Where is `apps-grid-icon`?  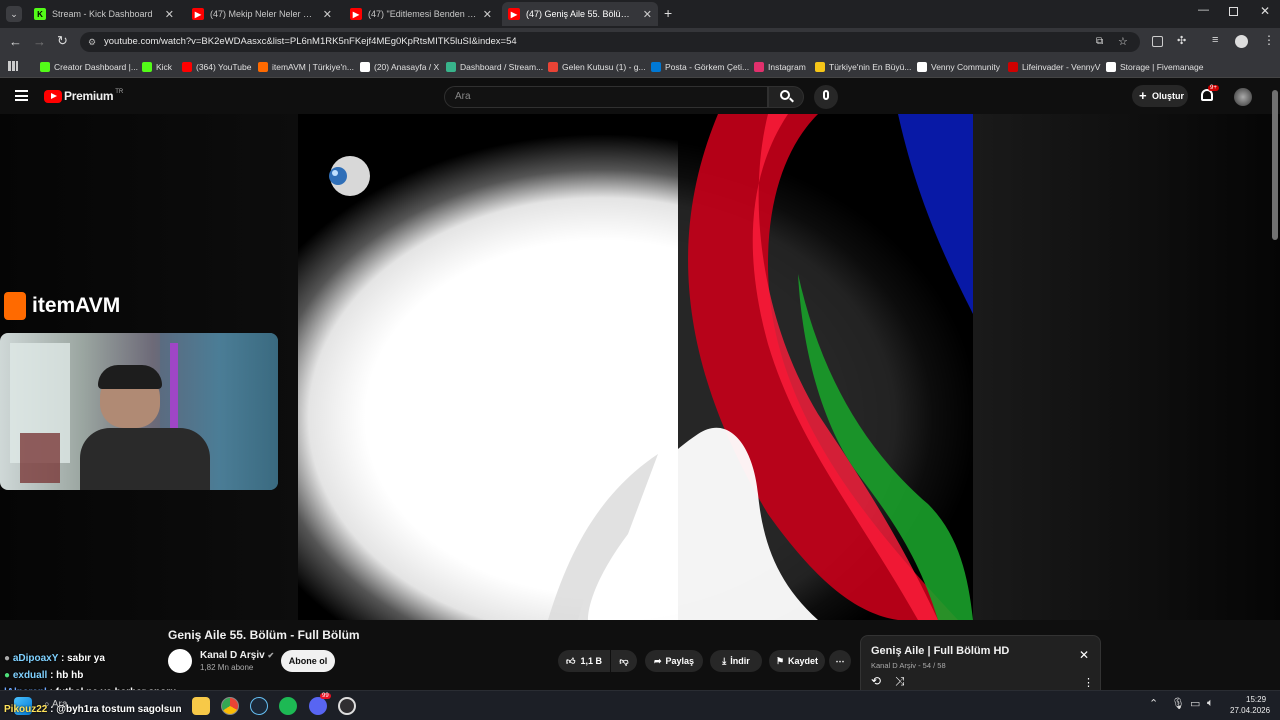 apps-grid-icon is located at coordinates (13, 66).